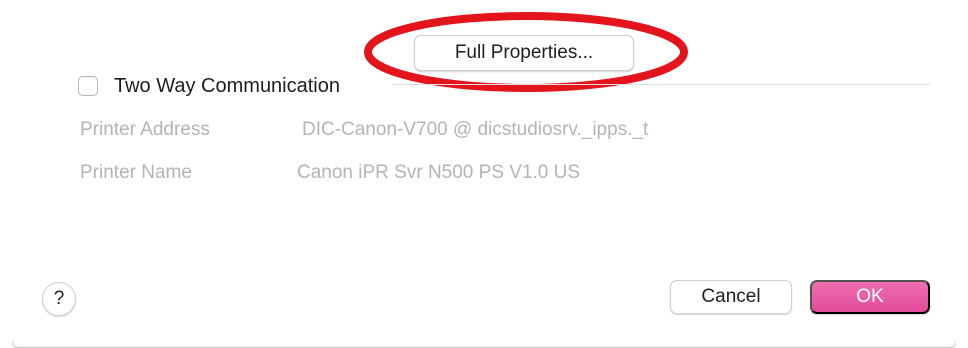 This screenshot has width=968, height=348. What do you see at coordinates (484, 344) in the screenshot?
I see `dialog-bottom-edge` at bounding box center [484, 344].